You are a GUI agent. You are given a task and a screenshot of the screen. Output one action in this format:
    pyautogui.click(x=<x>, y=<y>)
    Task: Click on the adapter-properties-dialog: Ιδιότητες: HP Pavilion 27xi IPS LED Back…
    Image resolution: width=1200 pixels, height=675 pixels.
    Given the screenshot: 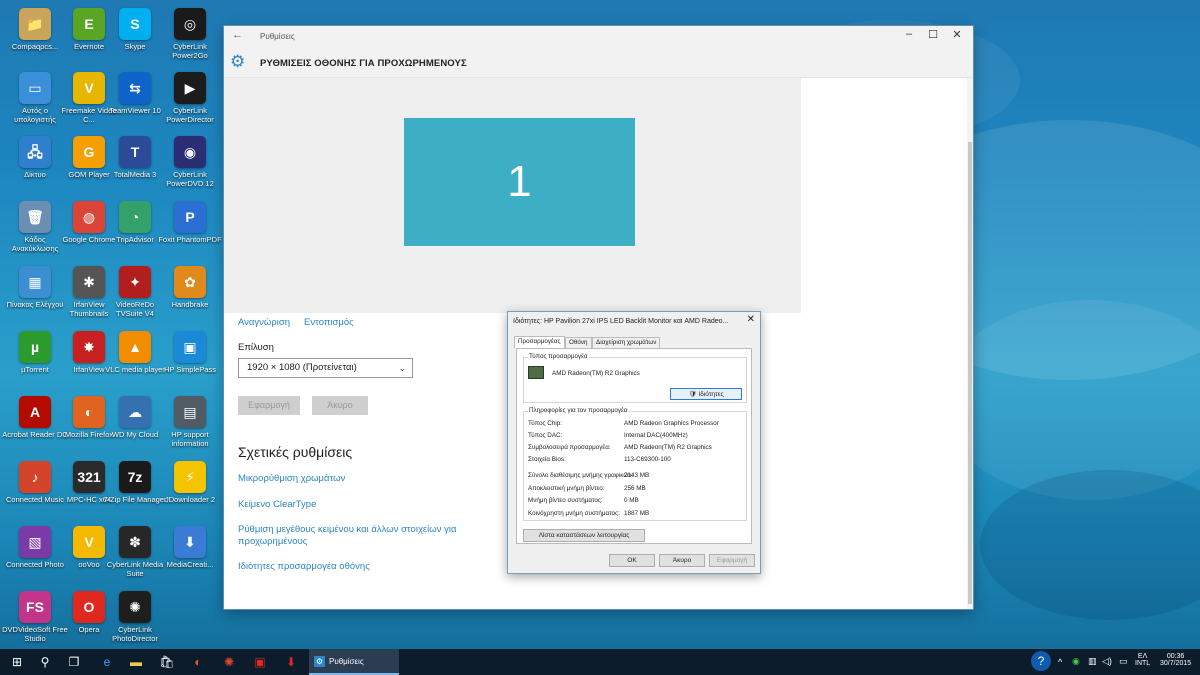 What is the action you would take?
    pyautogui.click(x=634, y=442)
    